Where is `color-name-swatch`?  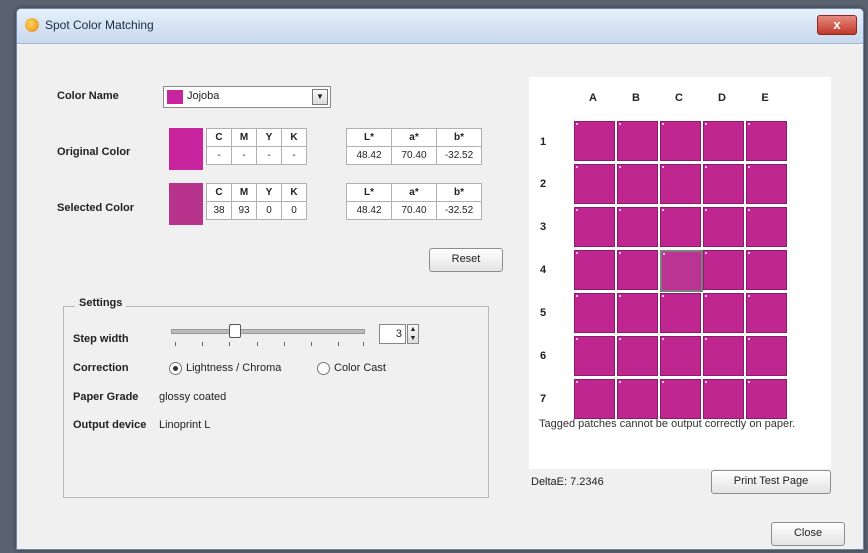 color-name-swatch is located at coordinates (175, 97).